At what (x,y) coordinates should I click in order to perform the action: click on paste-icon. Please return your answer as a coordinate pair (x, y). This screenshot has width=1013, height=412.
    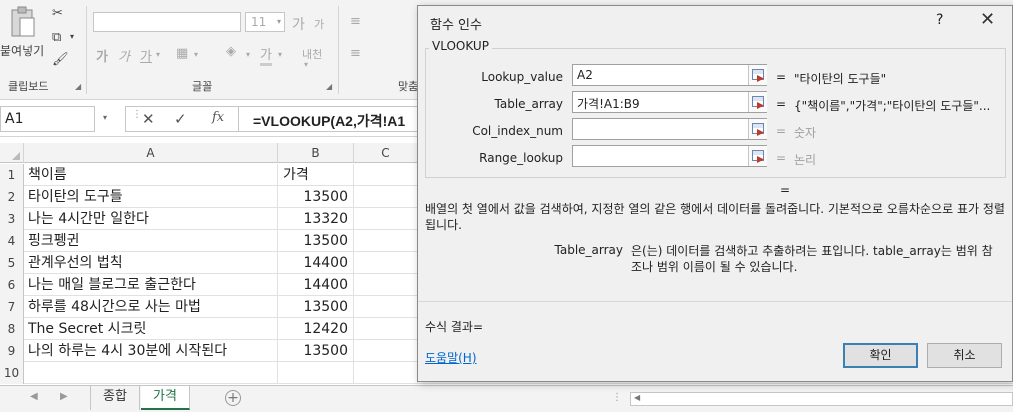
    Looking at the image, I should click on (23, 22).